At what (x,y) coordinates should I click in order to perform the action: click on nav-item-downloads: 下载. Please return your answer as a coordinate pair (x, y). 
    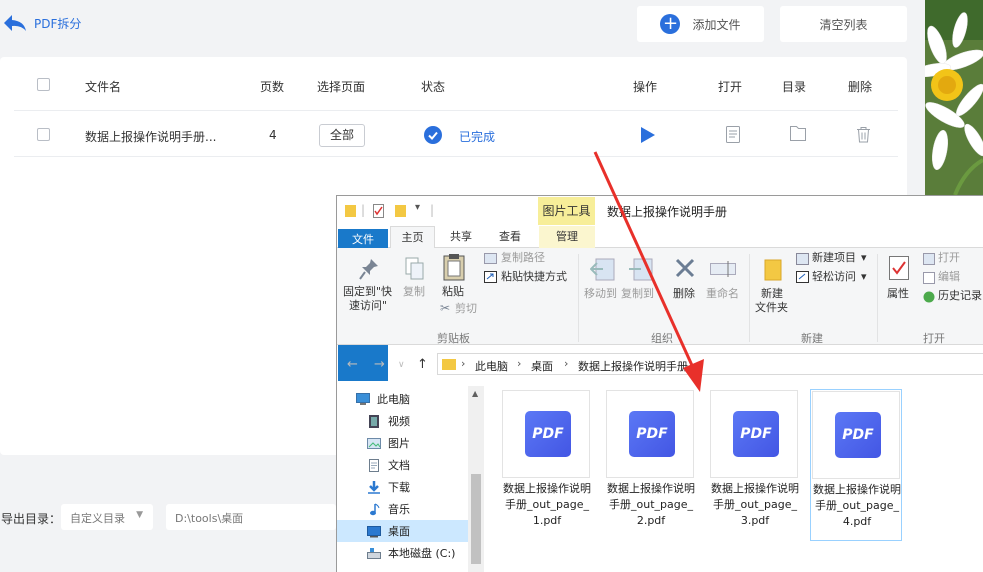
    Looking at the image, I should click on (423, 487).